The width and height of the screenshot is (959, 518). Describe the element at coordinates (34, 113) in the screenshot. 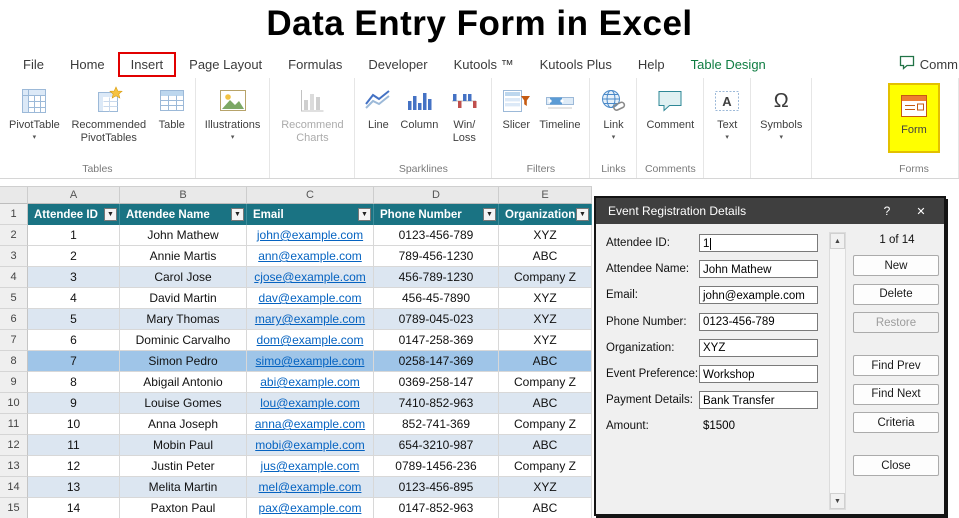

I see `pivottable-button: PivotTable ▾` at that location.